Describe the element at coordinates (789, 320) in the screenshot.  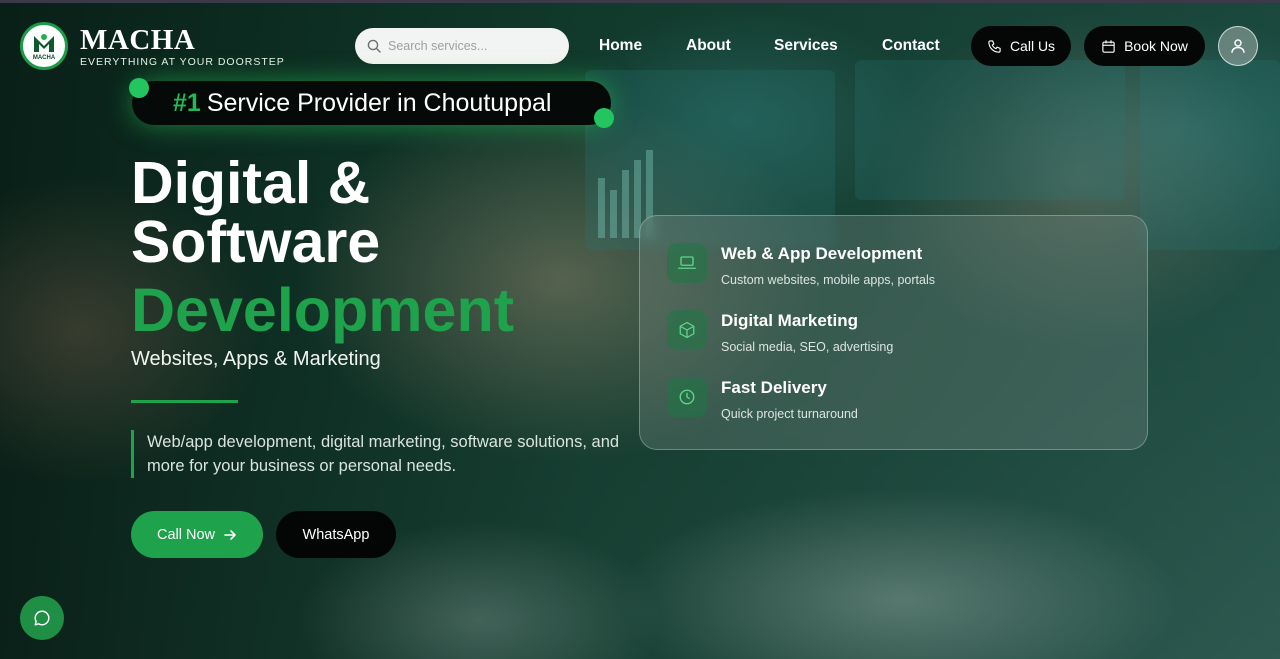
I see `feature-title: Digital Marketing` at that location.